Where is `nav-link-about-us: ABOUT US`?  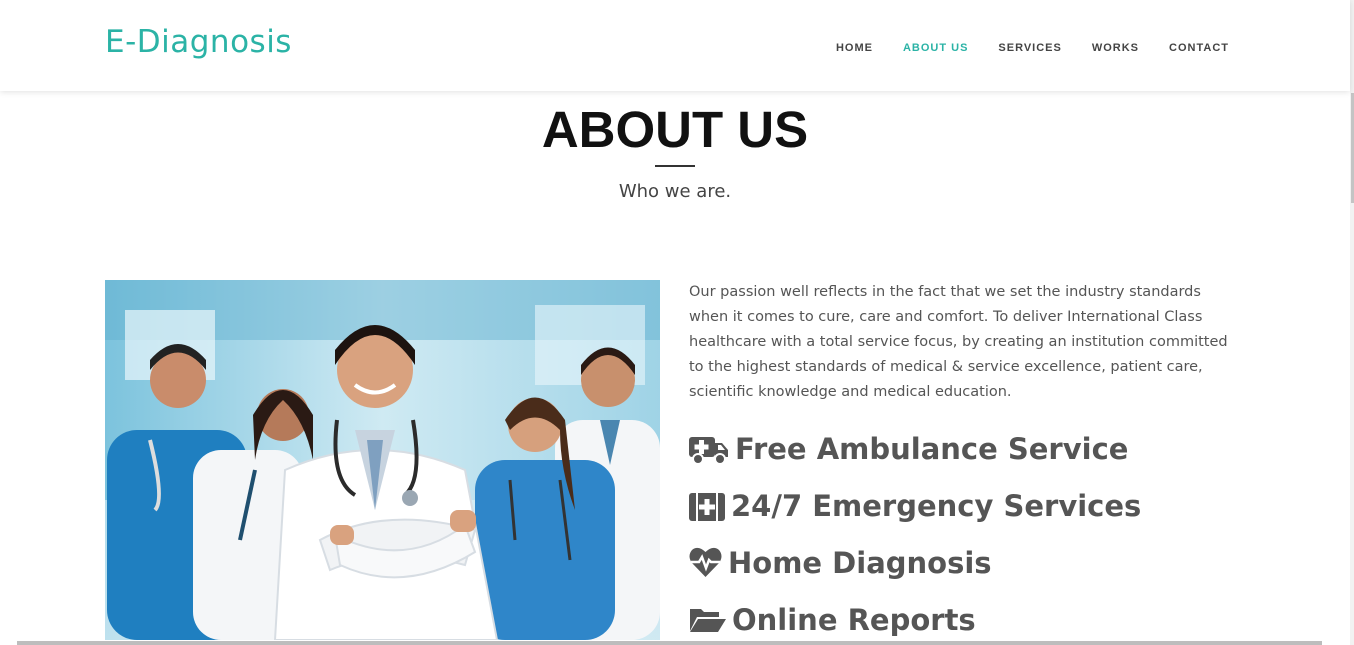
nav-link-about-us: ABOUT US is located at coordinates (935, 48).